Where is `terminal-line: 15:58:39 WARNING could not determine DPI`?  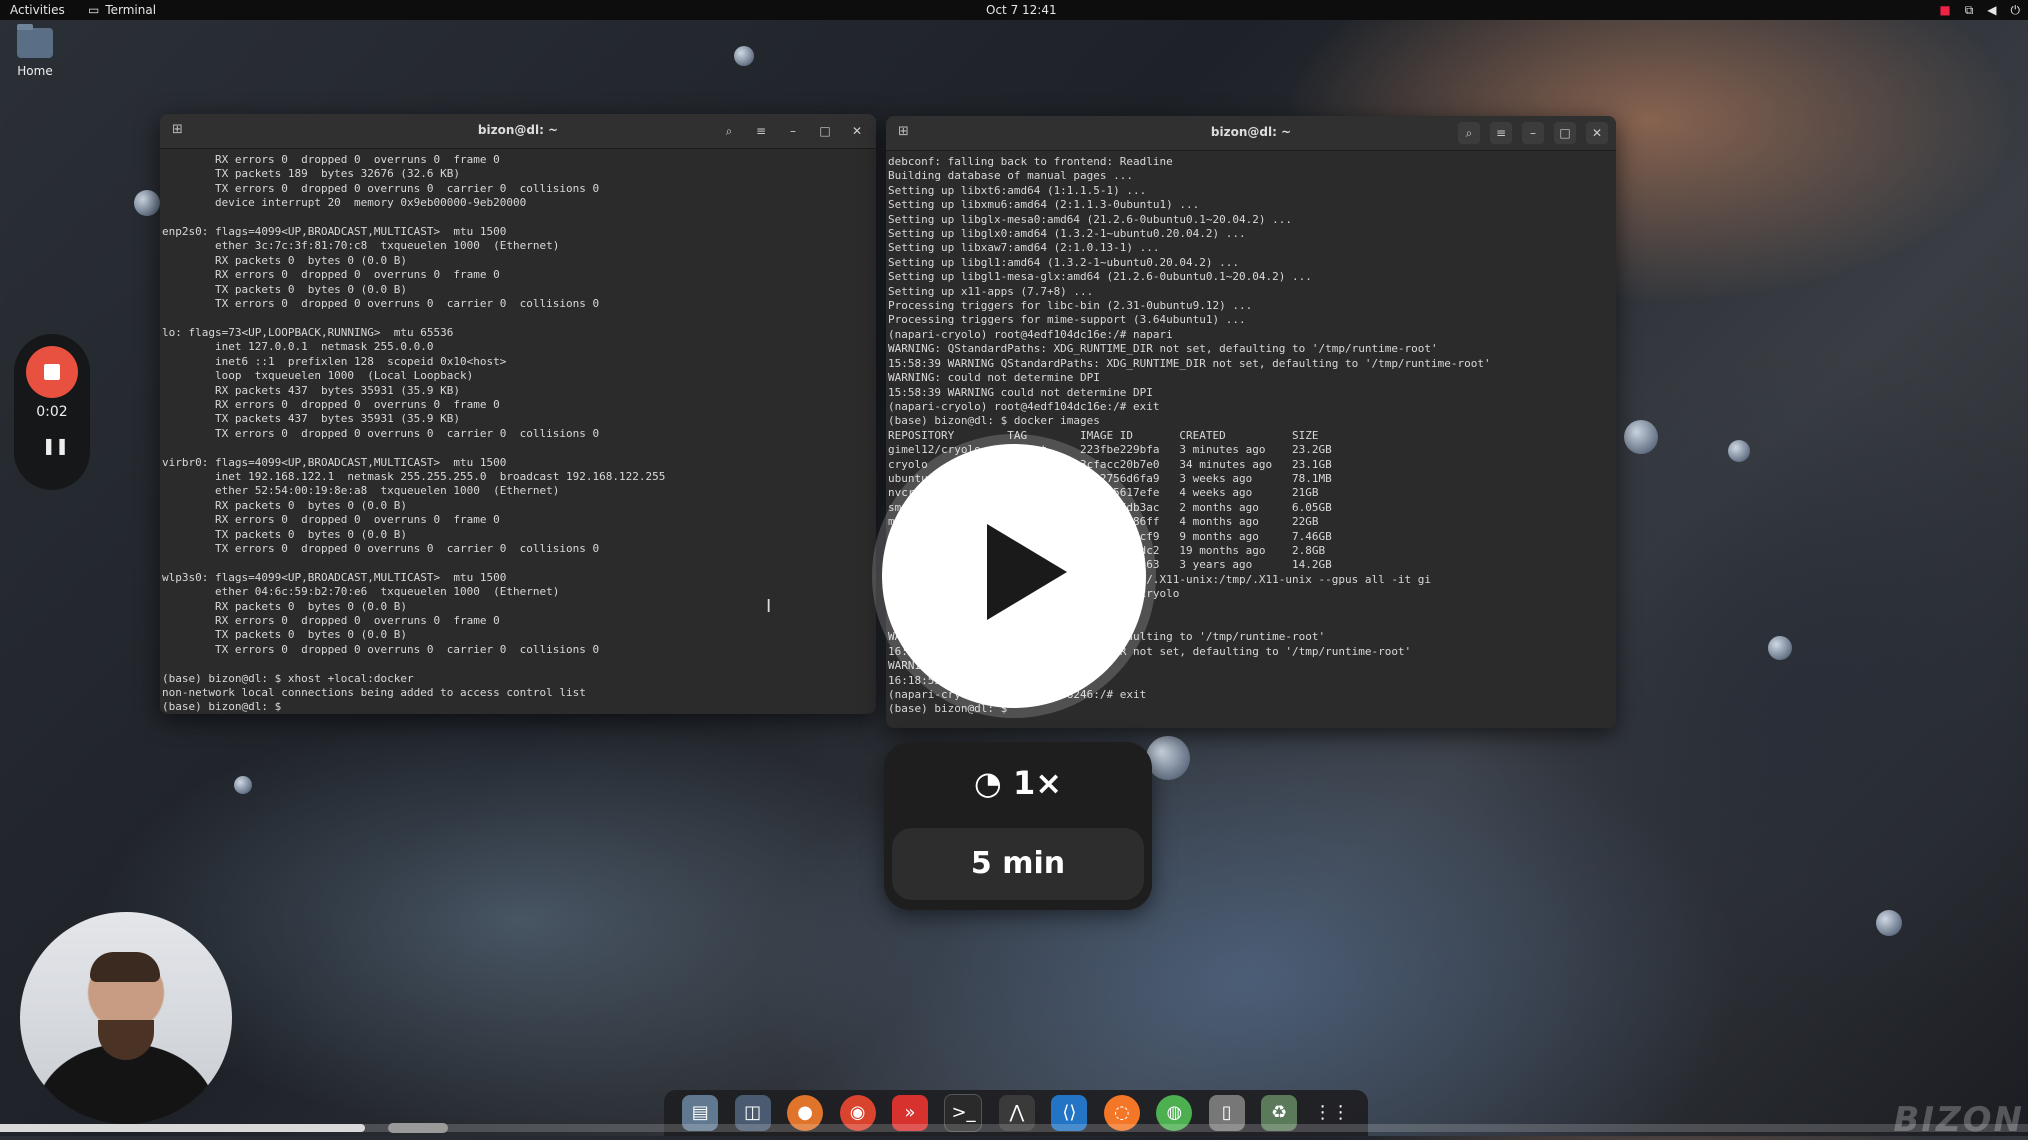 terminal-line: 15:58:39 WARNING could not determine DPI is located at coordinates (1020, 392).